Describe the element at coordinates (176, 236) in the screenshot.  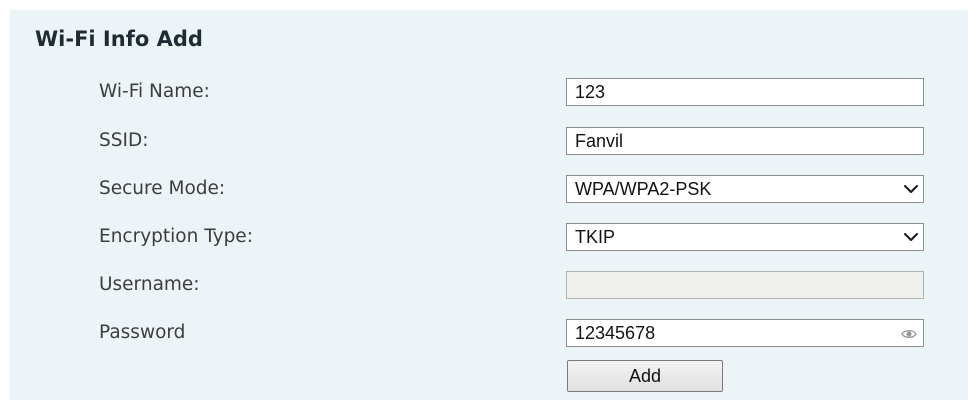
I see `encryption-type-label: Encryption Type:` at that location.